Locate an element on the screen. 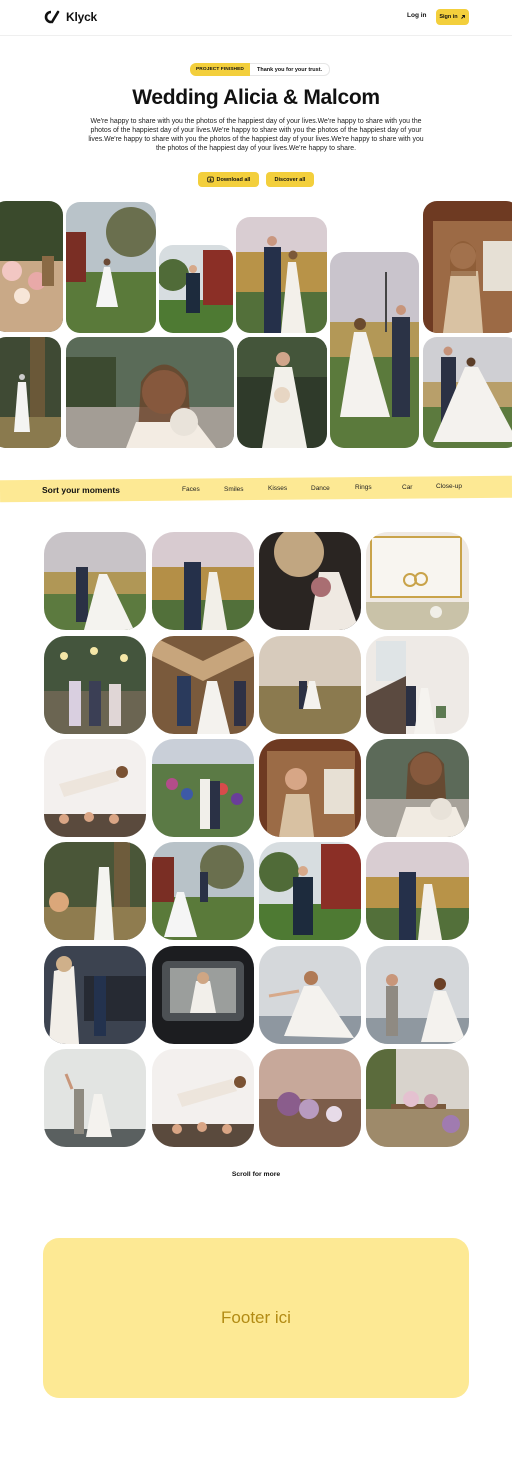  sort-chip-car: Car is located at coordinates (407, 487).